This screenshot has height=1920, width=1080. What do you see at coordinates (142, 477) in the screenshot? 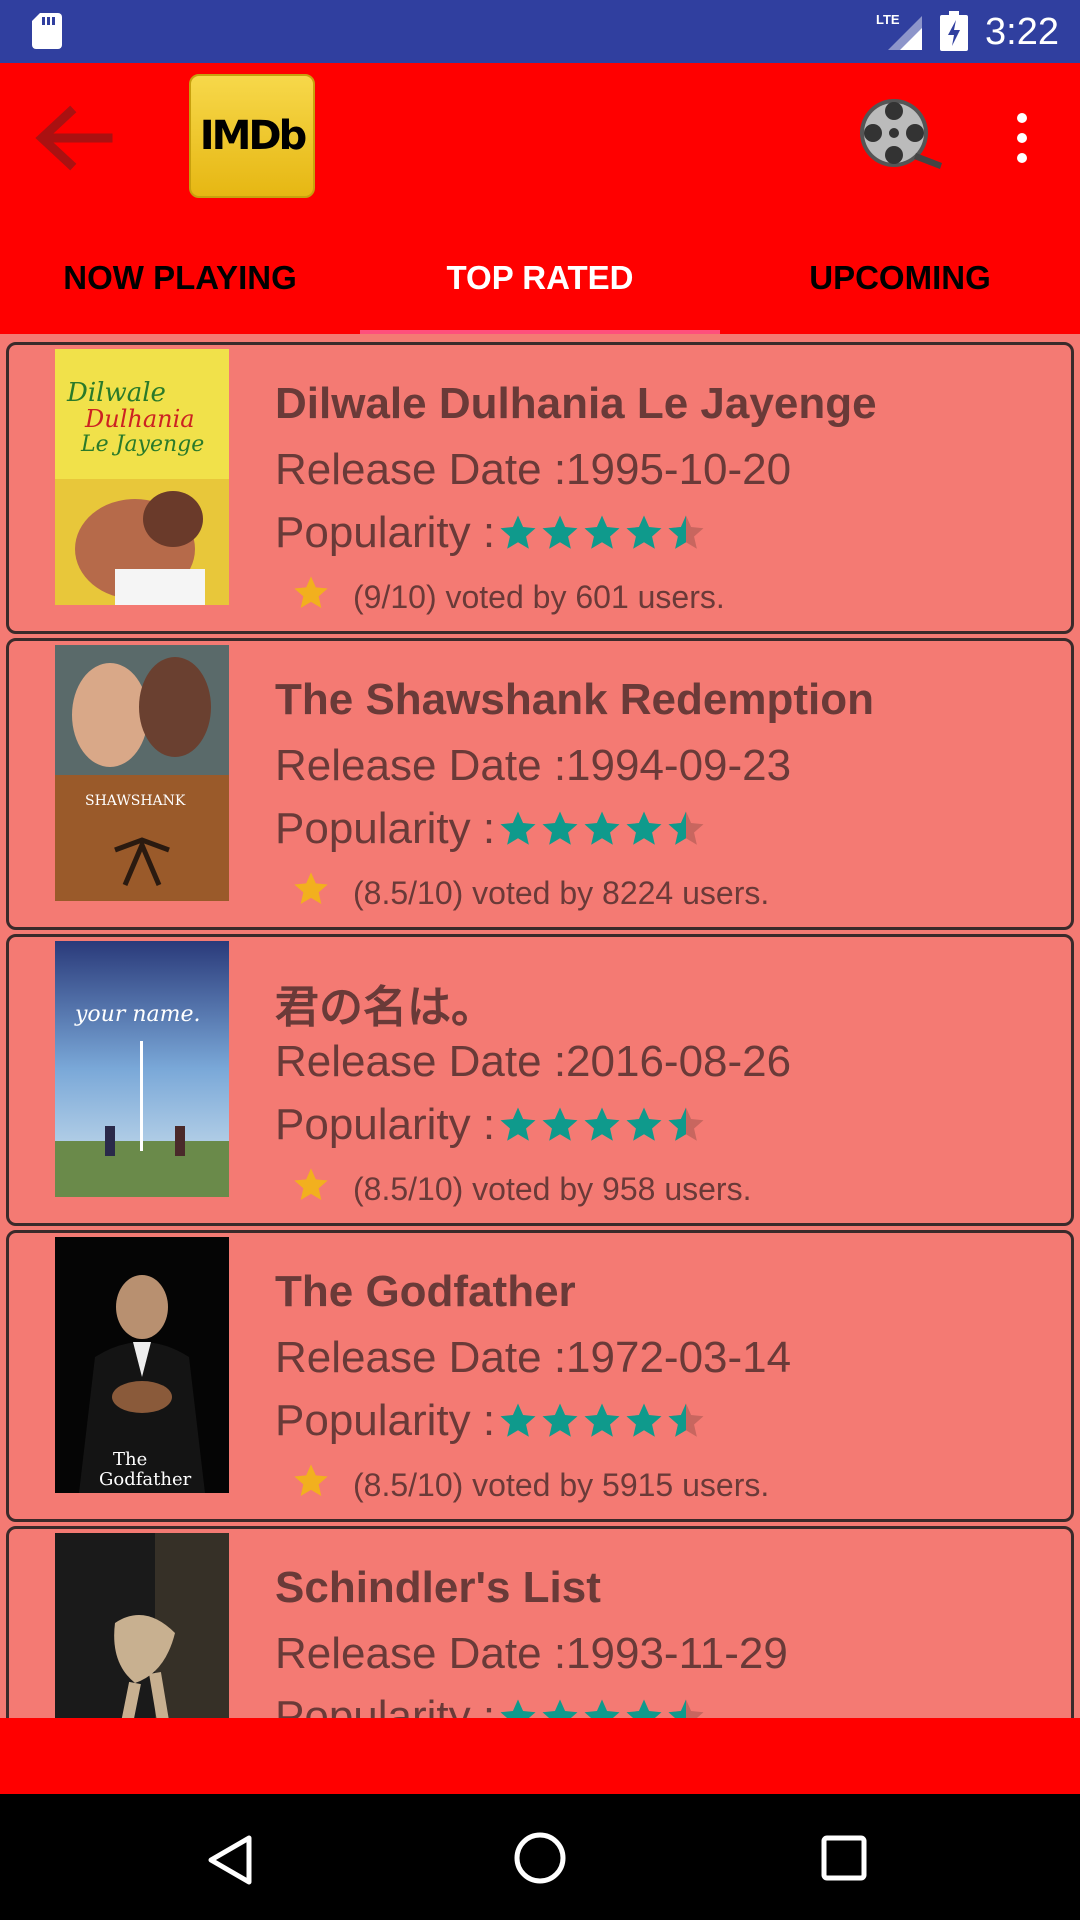
I see `ddlj-poster: Dilwale Dulhania Le Jayenge` at bounding box center [142, 477].